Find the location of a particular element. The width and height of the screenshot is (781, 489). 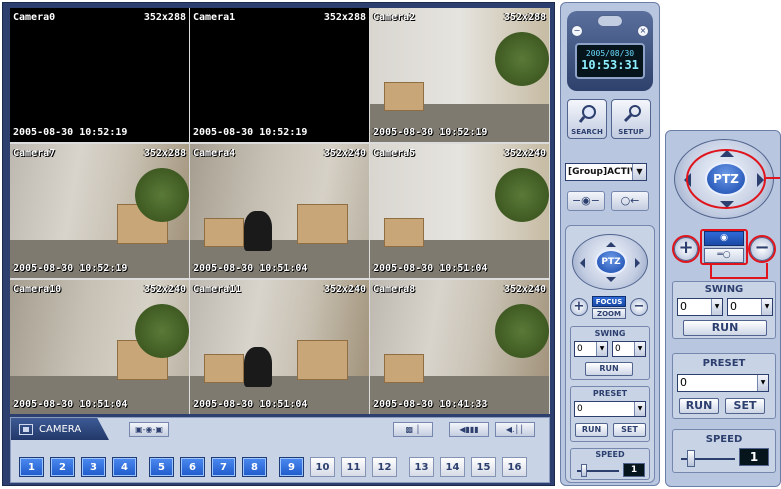

camera-name: Camera7 is located at coordinates (34, 153).